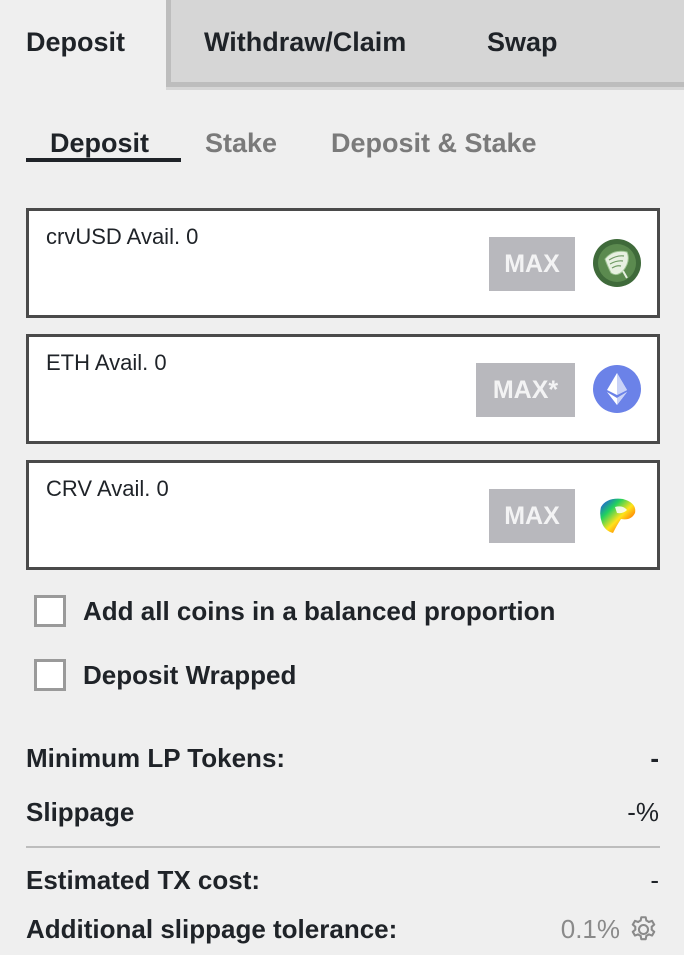 The width and height of the screenshot is (684, 955). Describe the element at coordinates (80, 812) in the screenshot. I see `slippage-label: Slippage` at that location.